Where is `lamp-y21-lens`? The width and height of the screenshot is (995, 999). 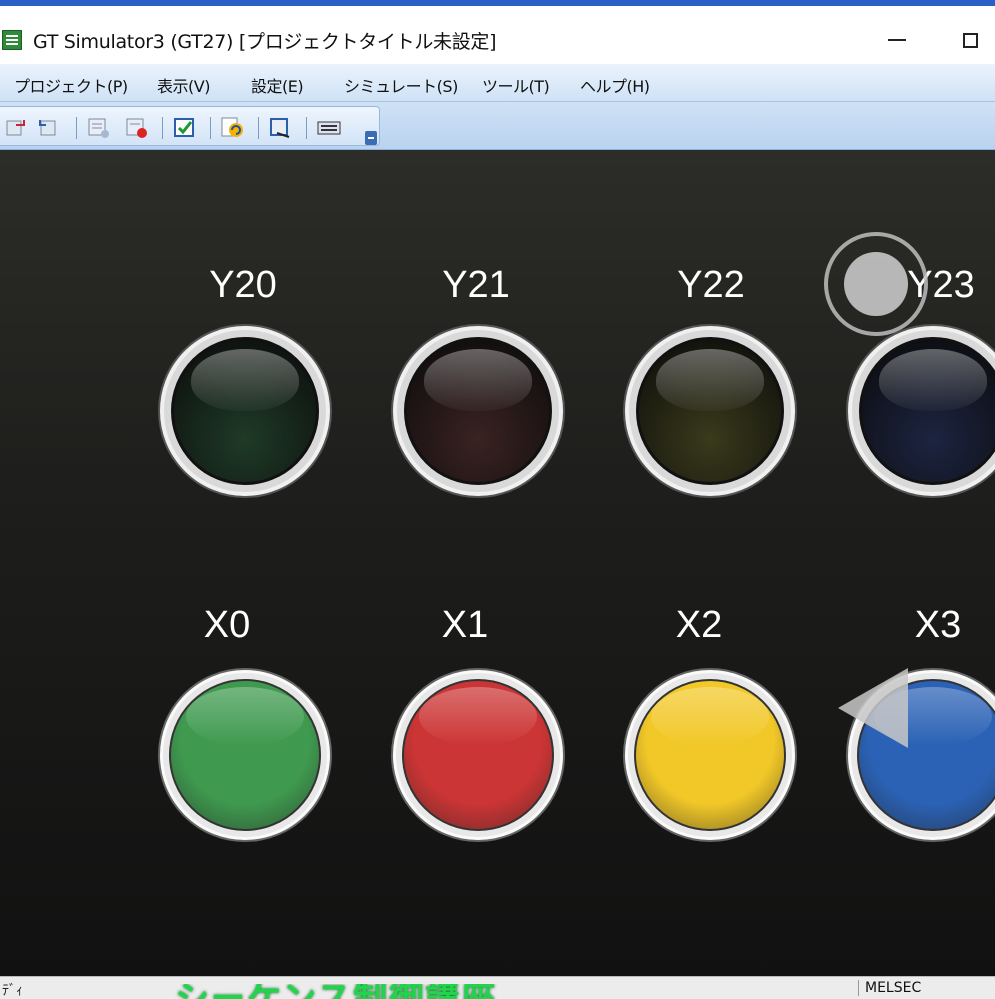 lamp-y21-lens is located at coordinates (478, 411).